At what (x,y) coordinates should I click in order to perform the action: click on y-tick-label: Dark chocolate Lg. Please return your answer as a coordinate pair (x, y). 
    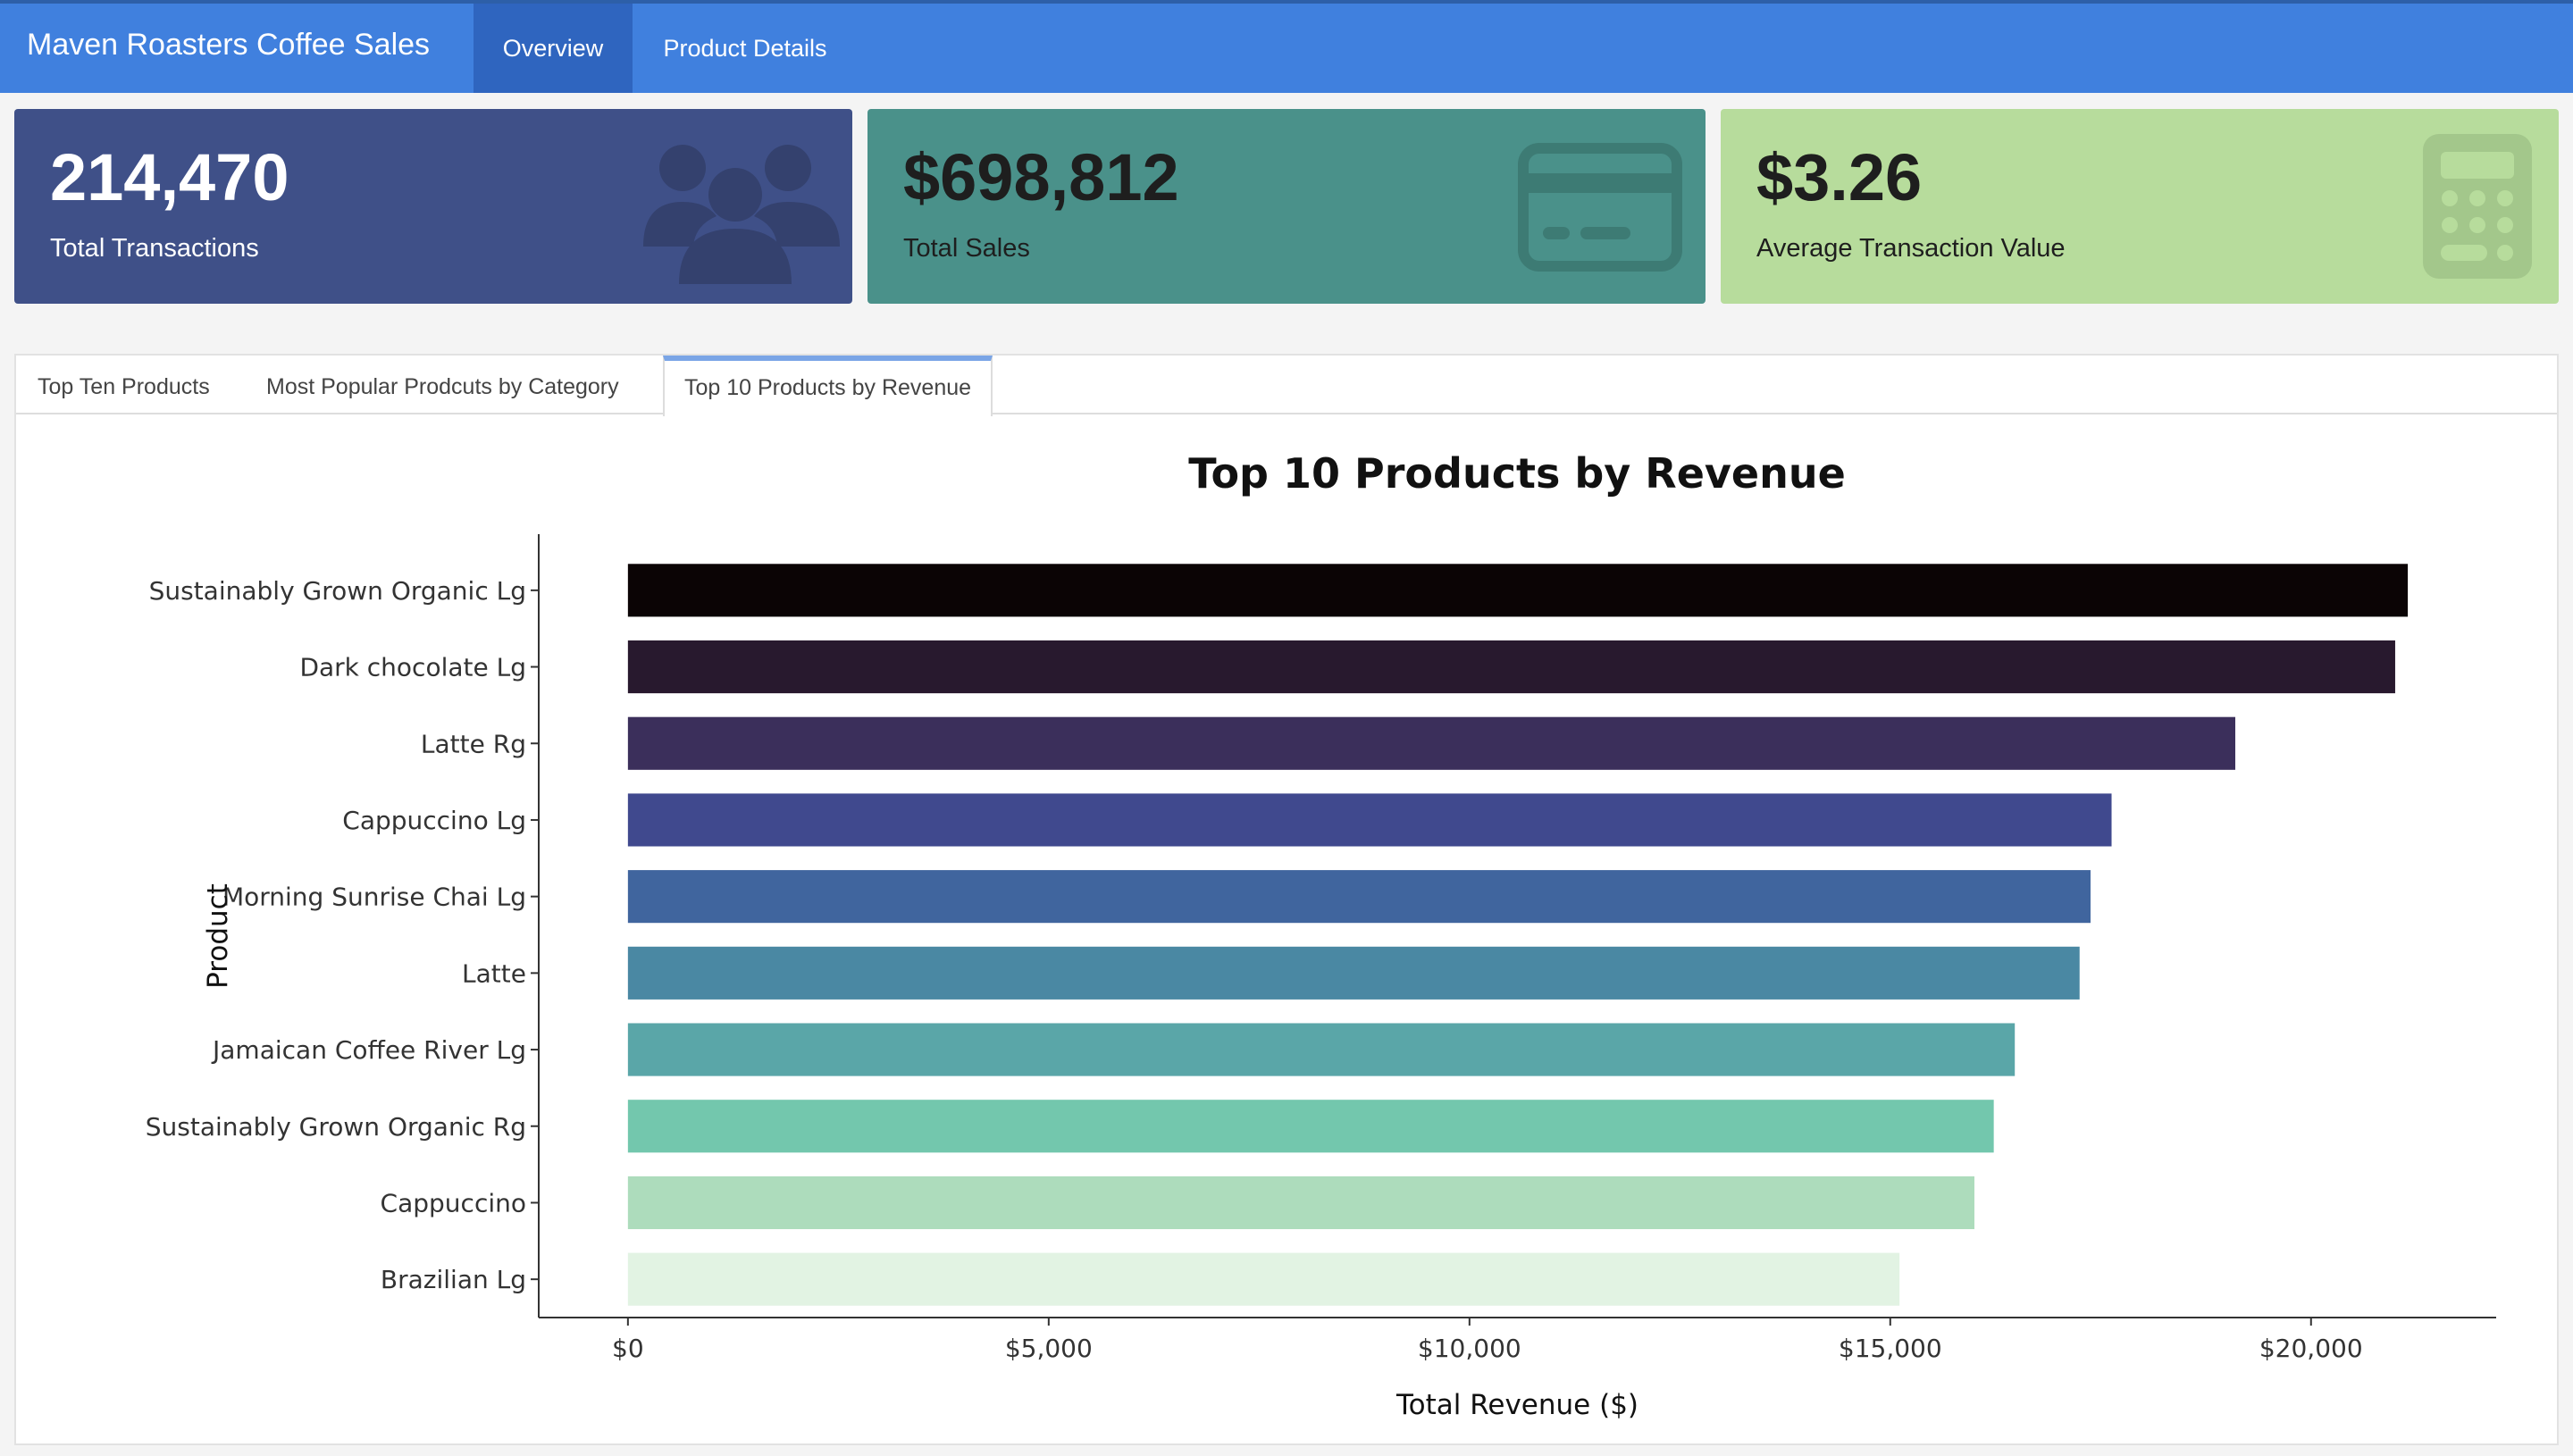
    Looking at the image, I should click on (412, 667).